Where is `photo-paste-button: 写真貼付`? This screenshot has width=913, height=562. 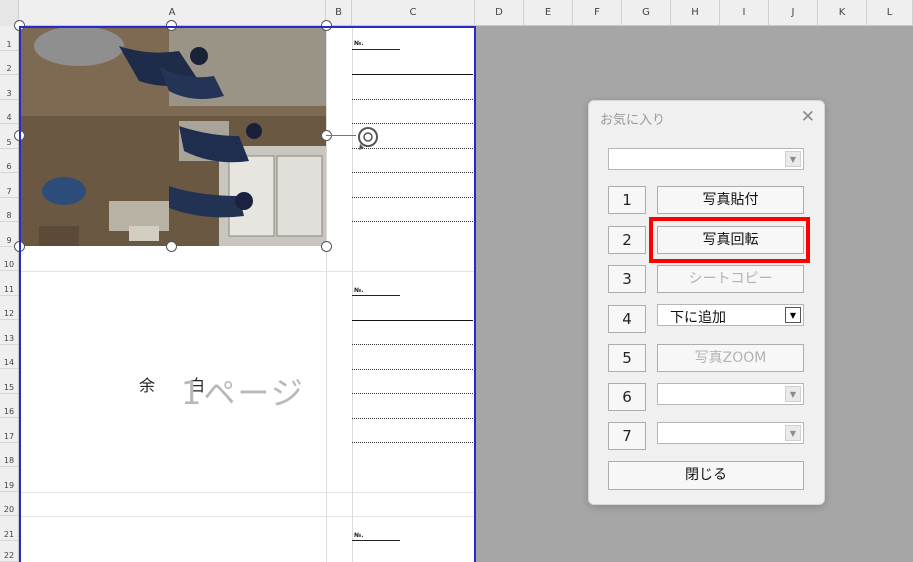
photo-paste-button: 写真貼付 is located at coordinates (730, 200).